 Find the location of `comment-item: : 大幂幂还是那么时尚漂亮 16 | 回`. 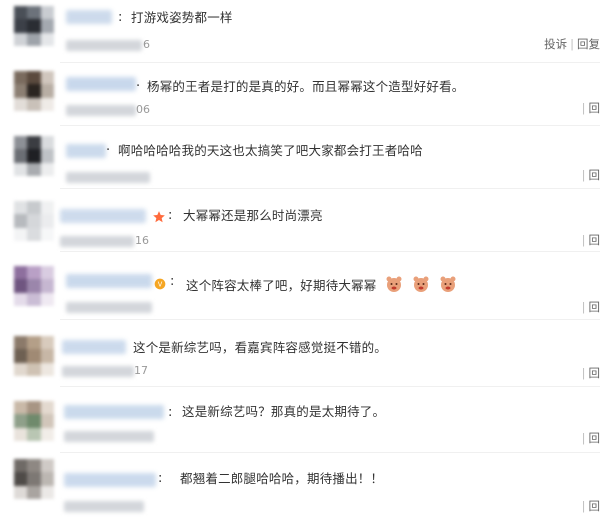

comment-item: : 大幂幂还是那么时尚漂亮 16 | 回 is located at coordinates (300, 220).